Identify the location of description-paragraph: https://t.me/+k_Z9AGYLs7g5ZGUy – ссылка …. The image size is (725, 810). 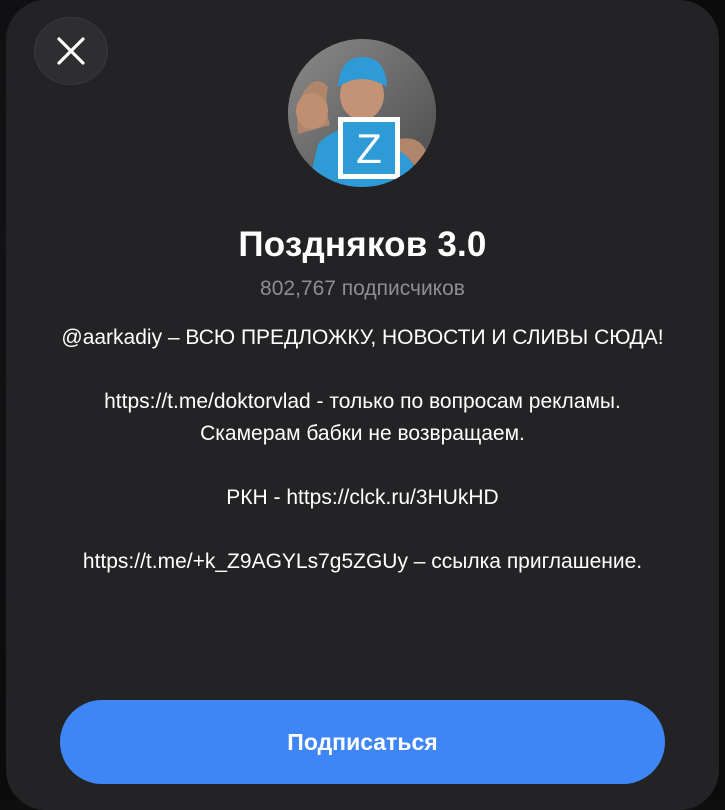
(362, 562).